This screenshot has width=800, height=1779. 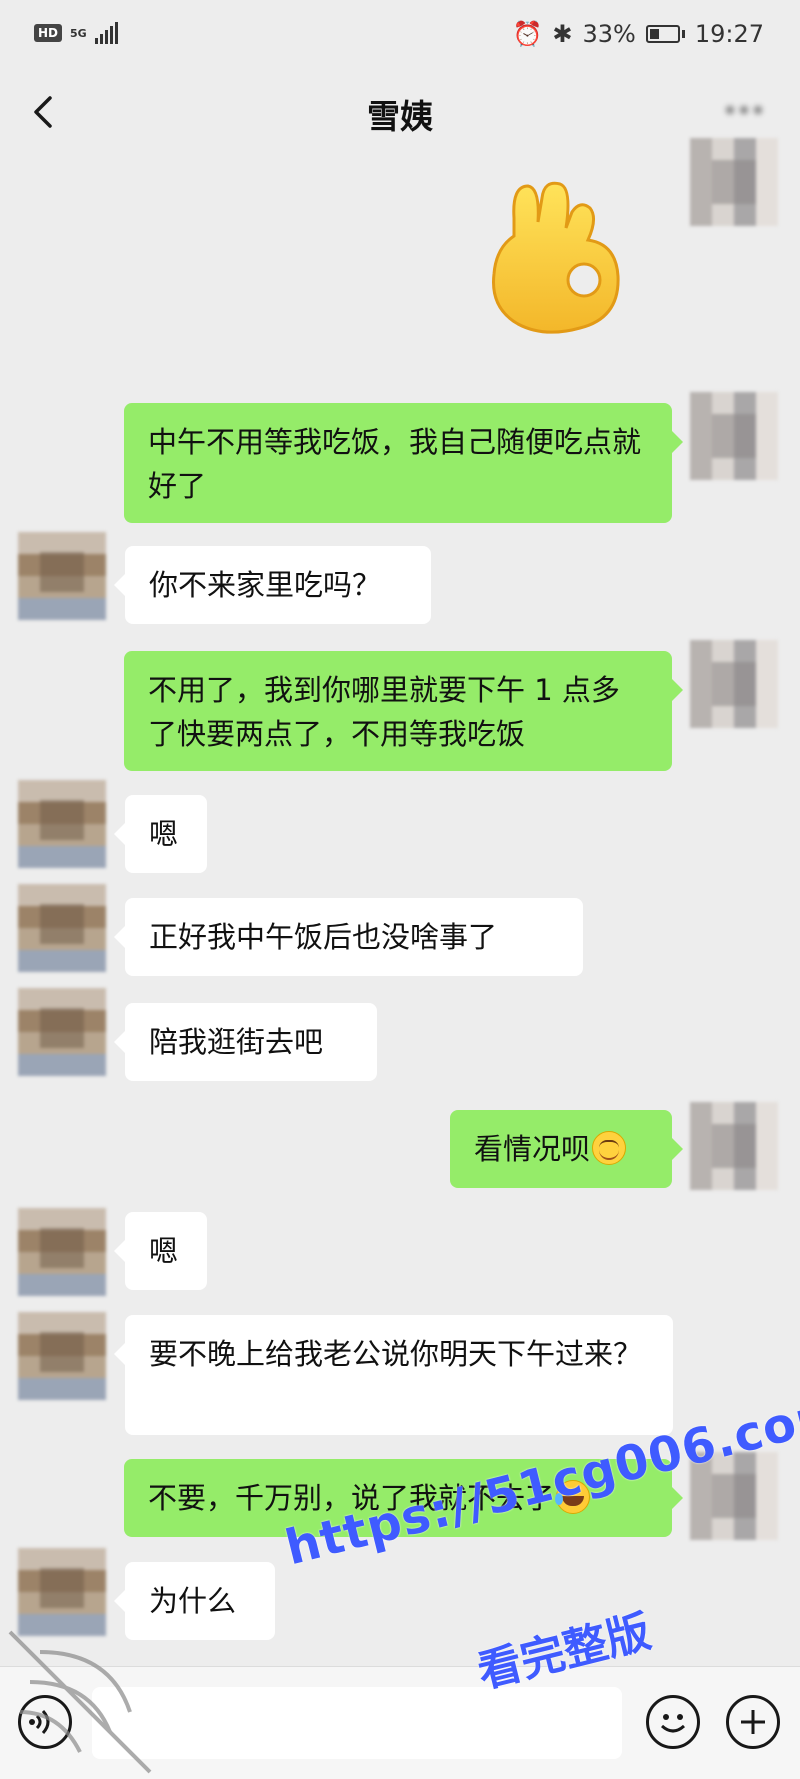 I want to click on message-bubble-sent: 中午不用等我吃饭，我自己随便吃点就好了, so click(x=403, y=463).